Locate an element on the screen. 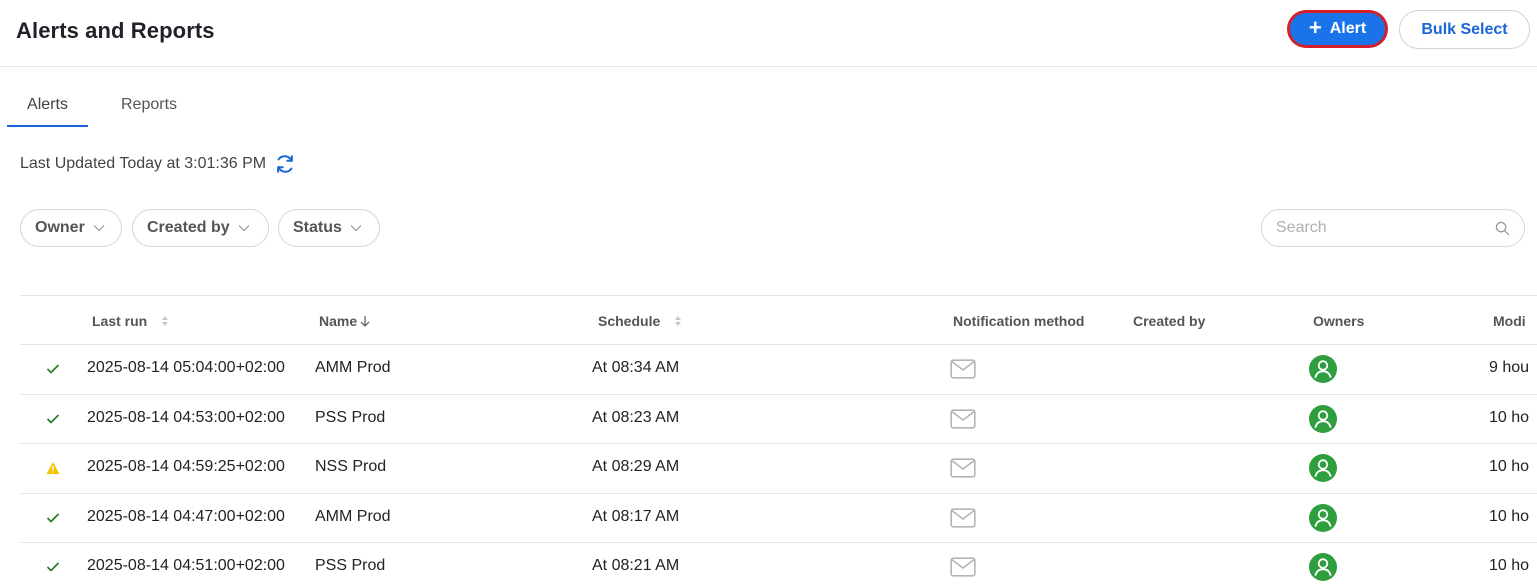 The width and height of the screenshot is (1537, 584). refresh-icon is located at coordinates (285, 164).